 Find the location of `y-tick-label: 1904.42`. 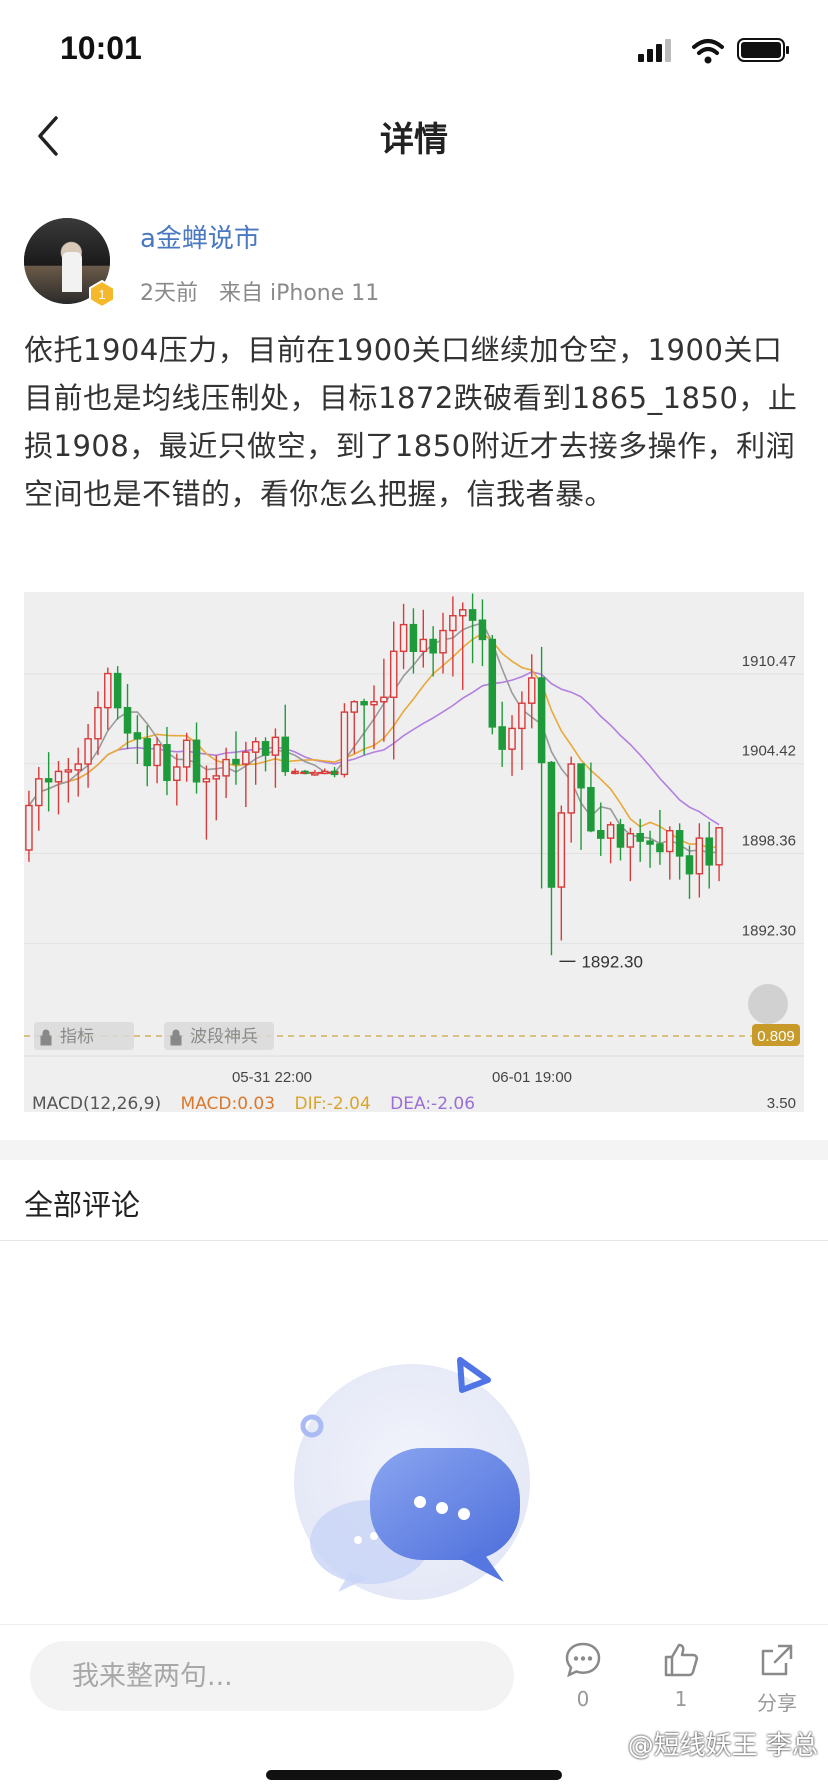

y-tick-label: 1904.42 is located at coordinates (769, 751).